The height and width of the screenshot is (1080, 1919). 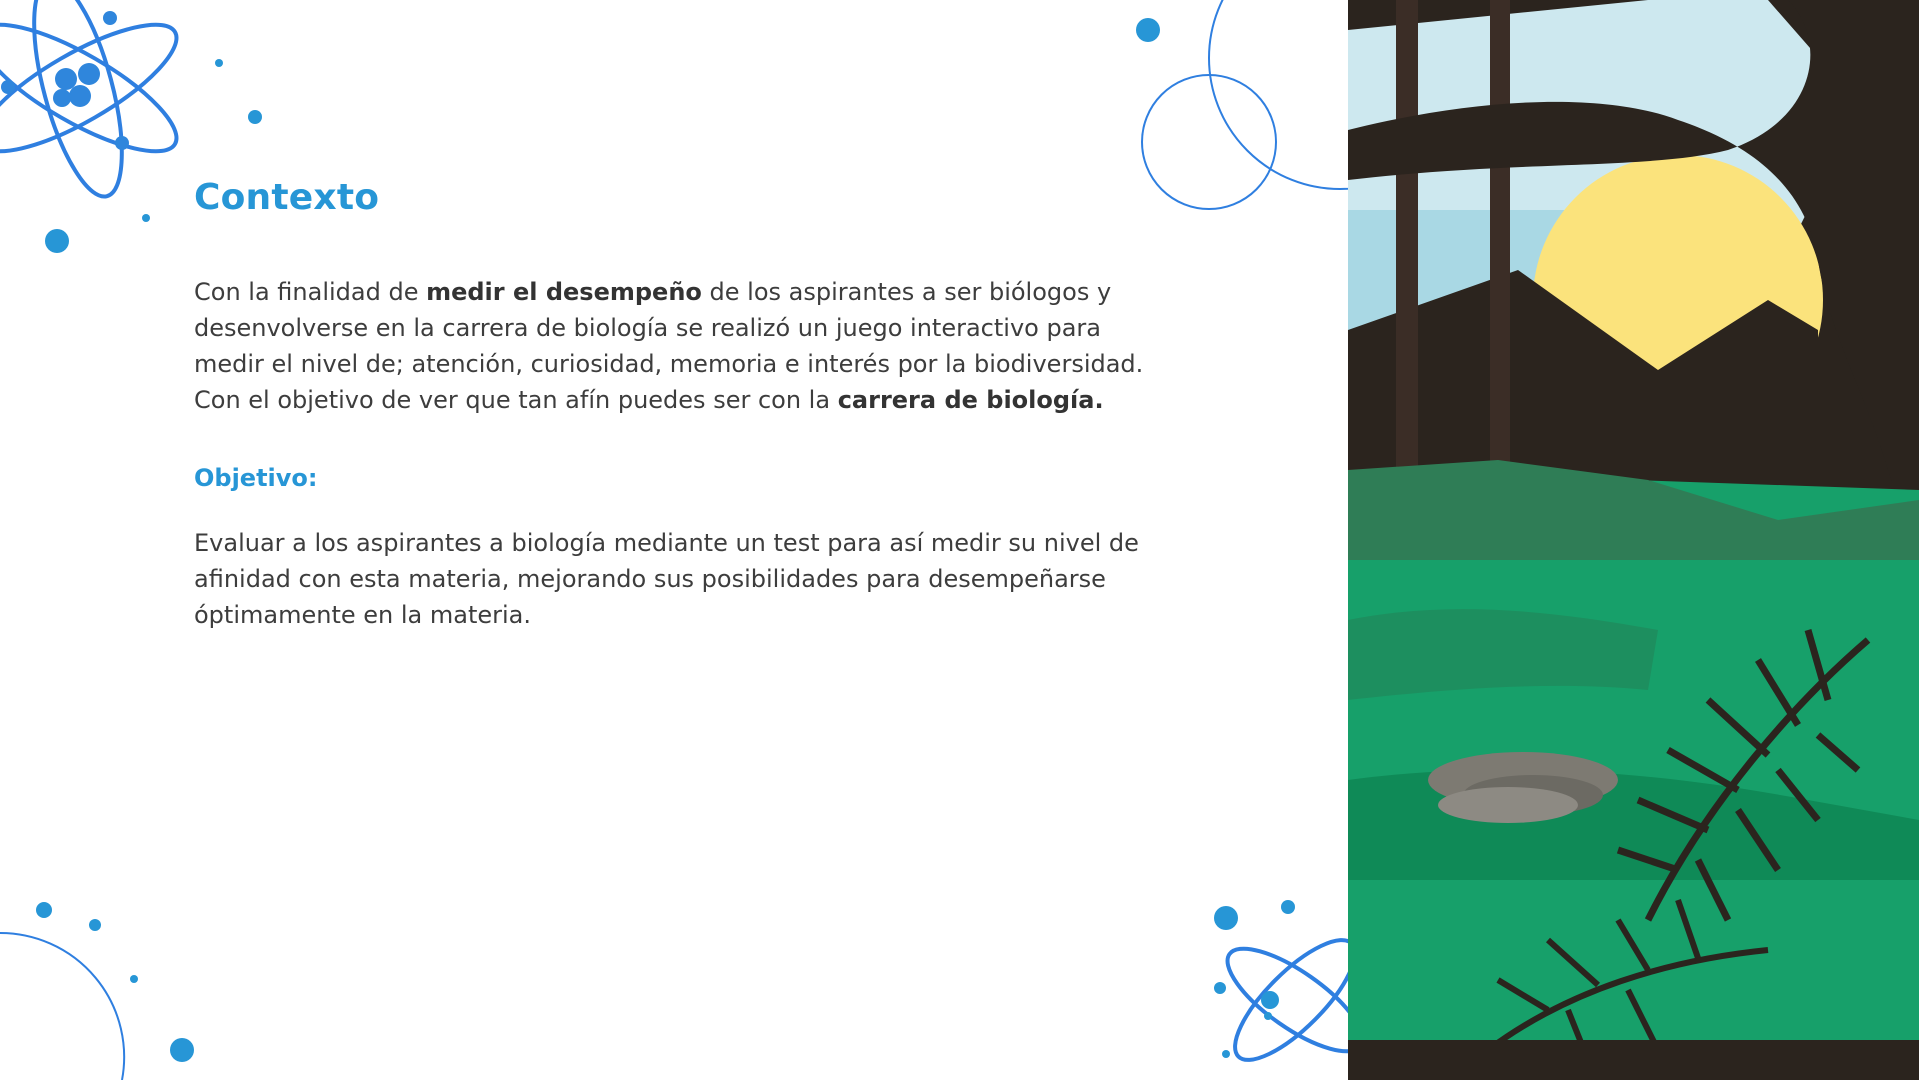 What do you see at coordinates (1148, 30) in the screenshot?
I see `dot-top-right` at bounding box center [1148, 30].